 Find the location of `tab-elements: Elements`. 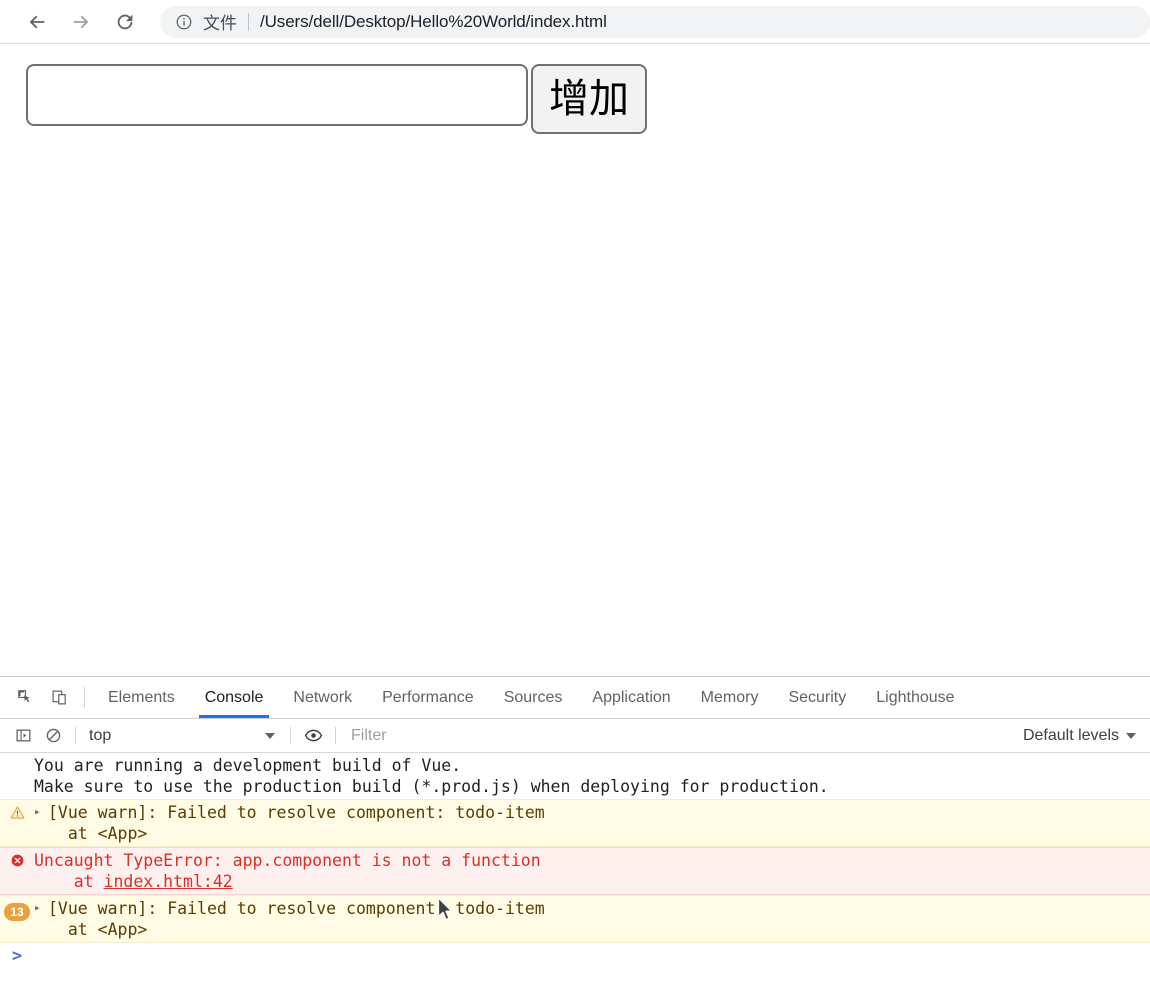

tab-elements: Elements is located at coordinates (141, 697).